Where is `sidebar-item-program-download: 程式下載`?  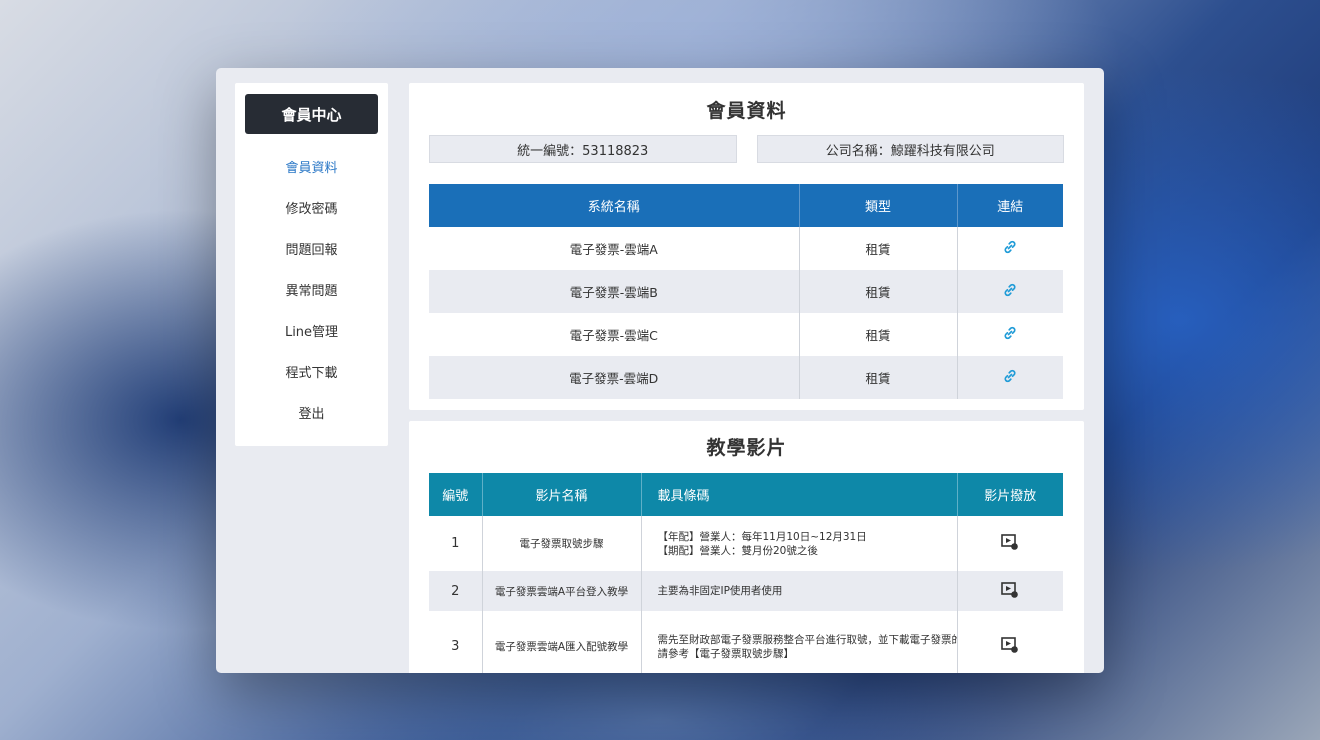 sidebar-item-program-download: 程式下載 is located at coordinates (311, 371).